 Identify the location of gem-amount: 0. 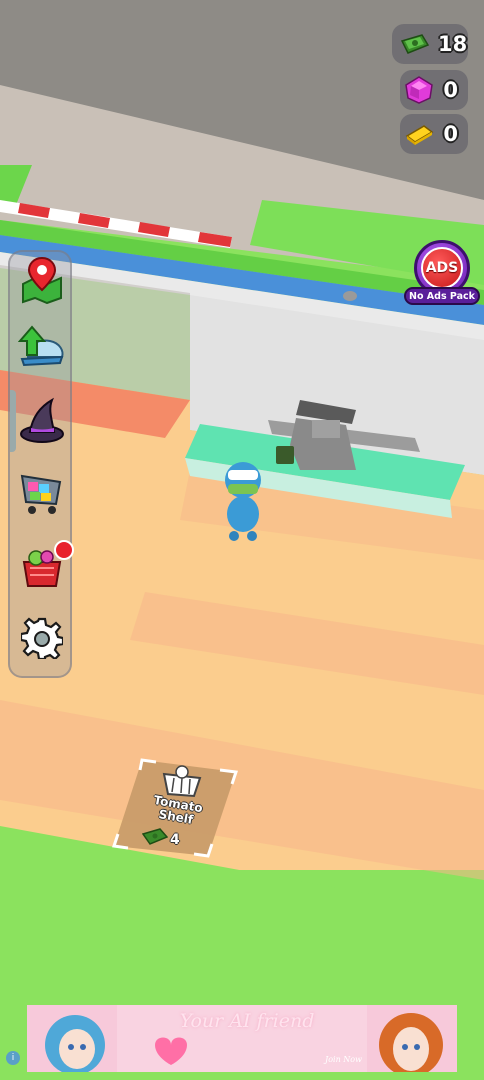
(450, 90).